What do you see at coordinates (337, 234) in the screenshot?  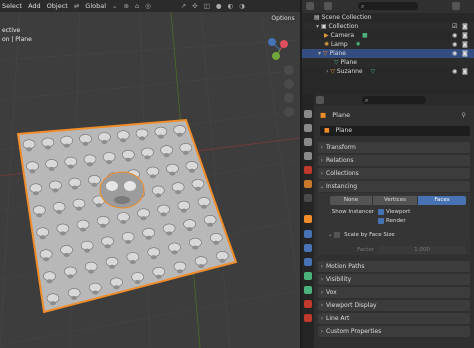 I see `checkbox-unchecked-icon` at bounding box center [337, 234].